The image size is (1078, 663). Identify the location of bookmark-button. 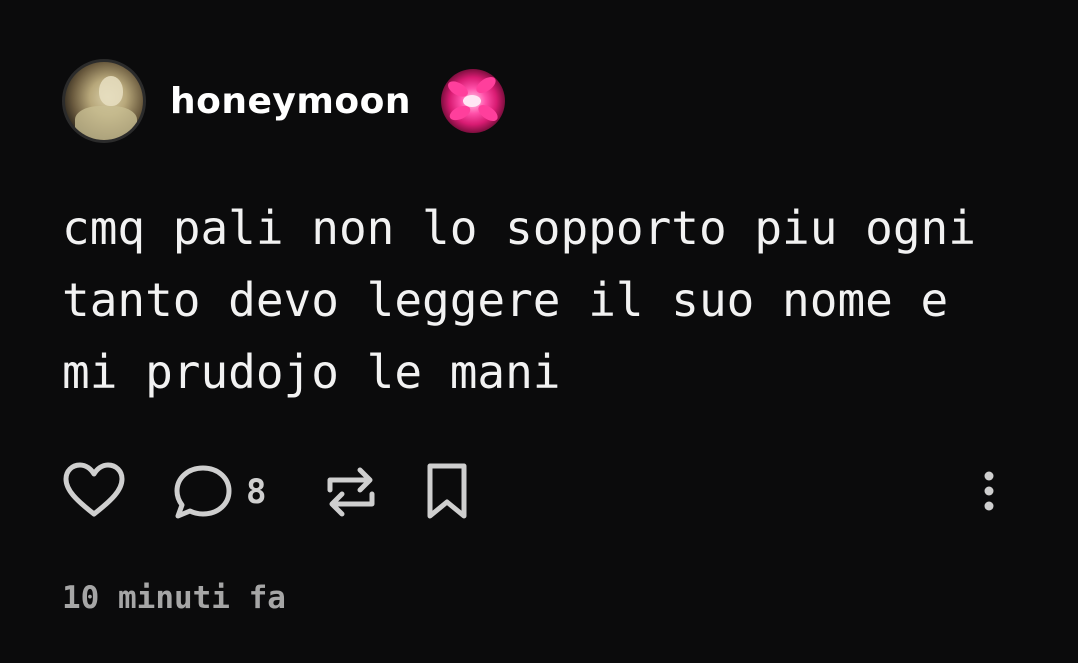
(447, 492).